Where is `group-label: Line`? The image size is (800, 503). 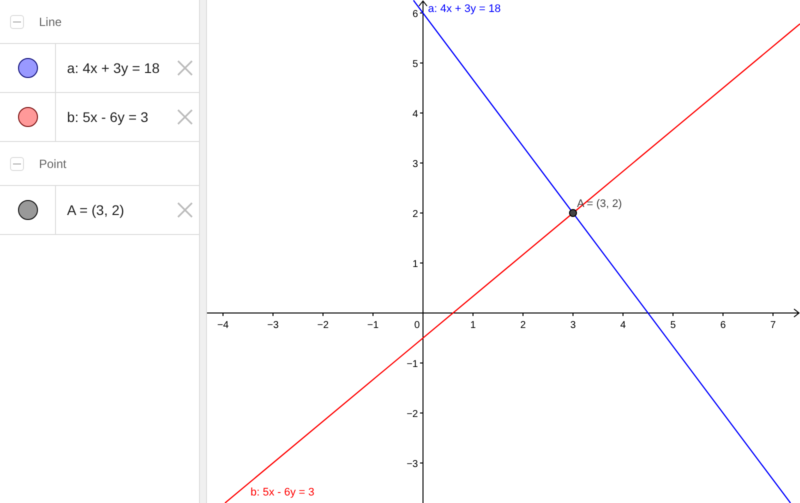 group-label: Line is located at coordinates (50, 22).